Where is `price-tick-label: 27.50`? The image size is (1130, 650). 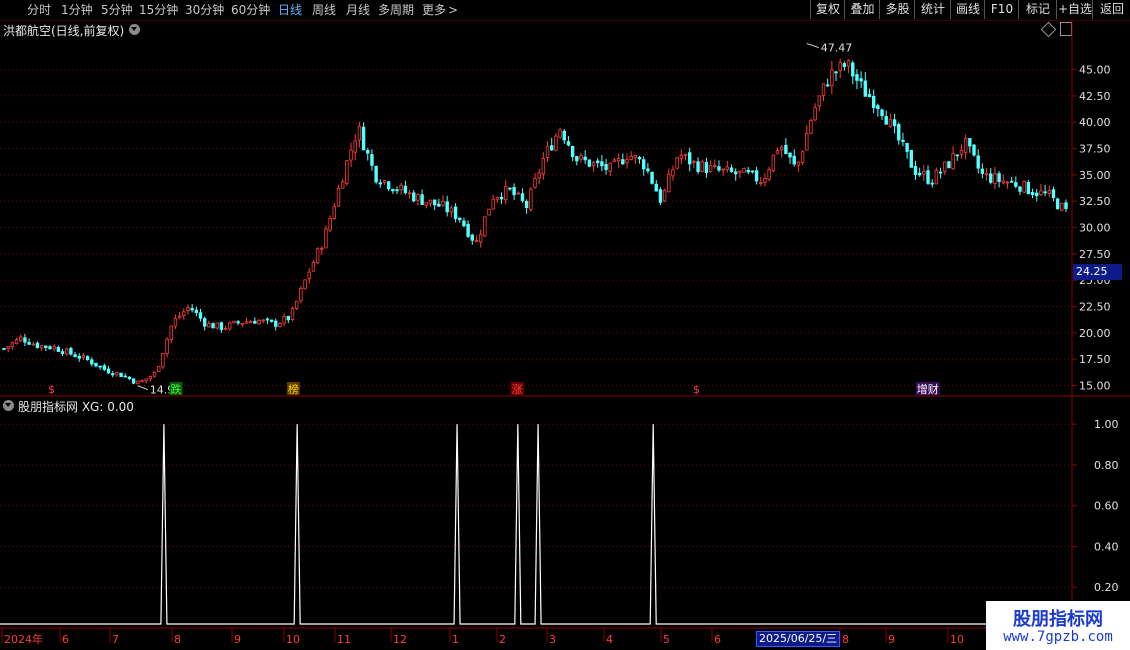 price-tick-label: 27.50 is located at coordinates (1095, 254).